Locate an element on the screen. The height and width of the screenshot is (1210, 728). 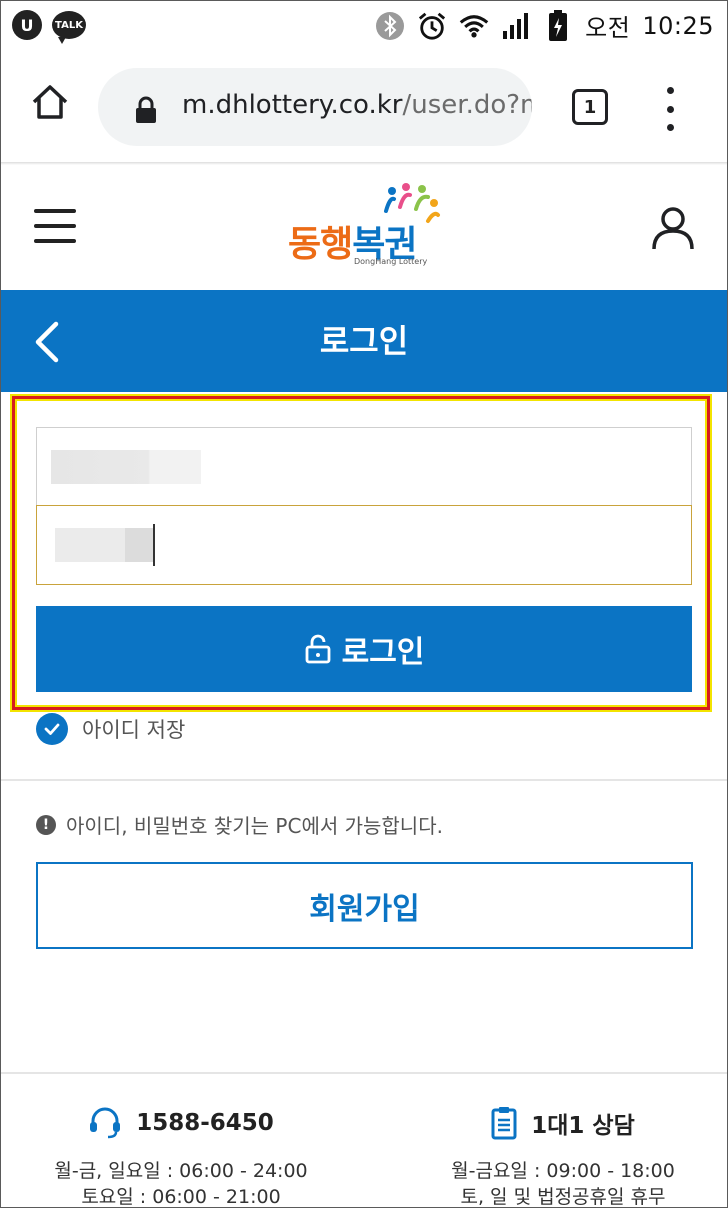
signup-button: 회원가입 is located at coordinates (364, 905).